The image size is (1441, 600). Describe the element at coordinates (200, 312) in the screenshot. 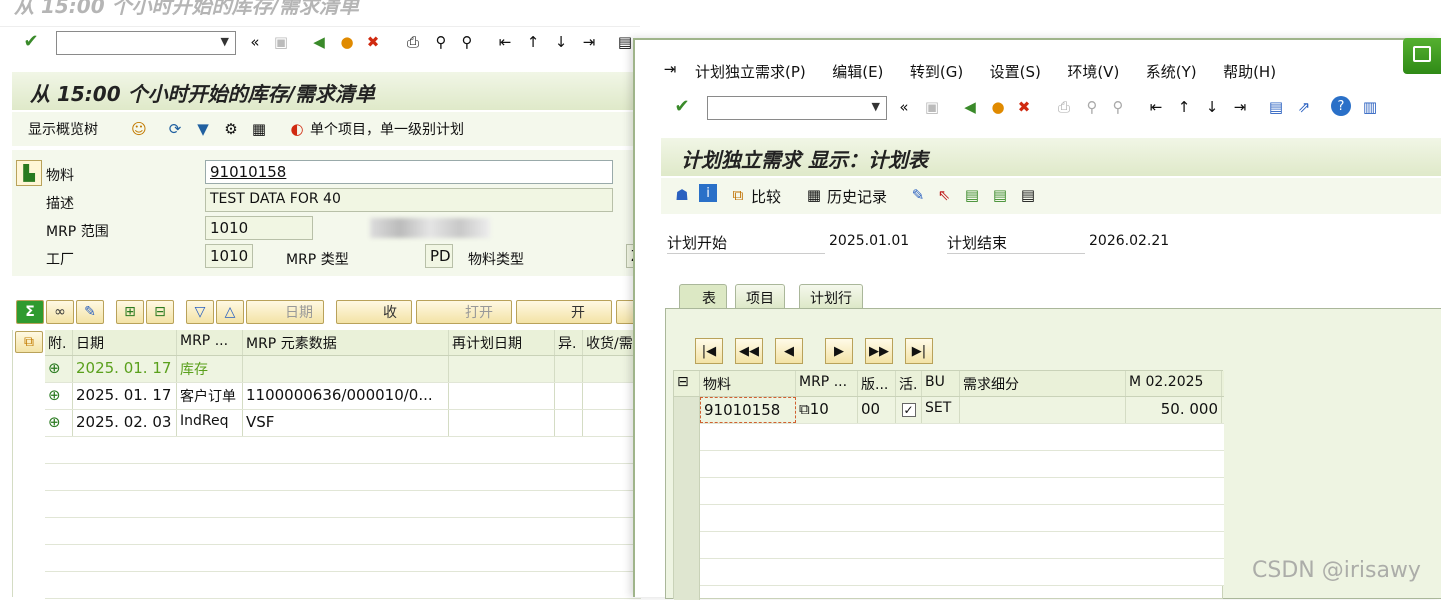

I see `sort-down-button: ▽` at that location.